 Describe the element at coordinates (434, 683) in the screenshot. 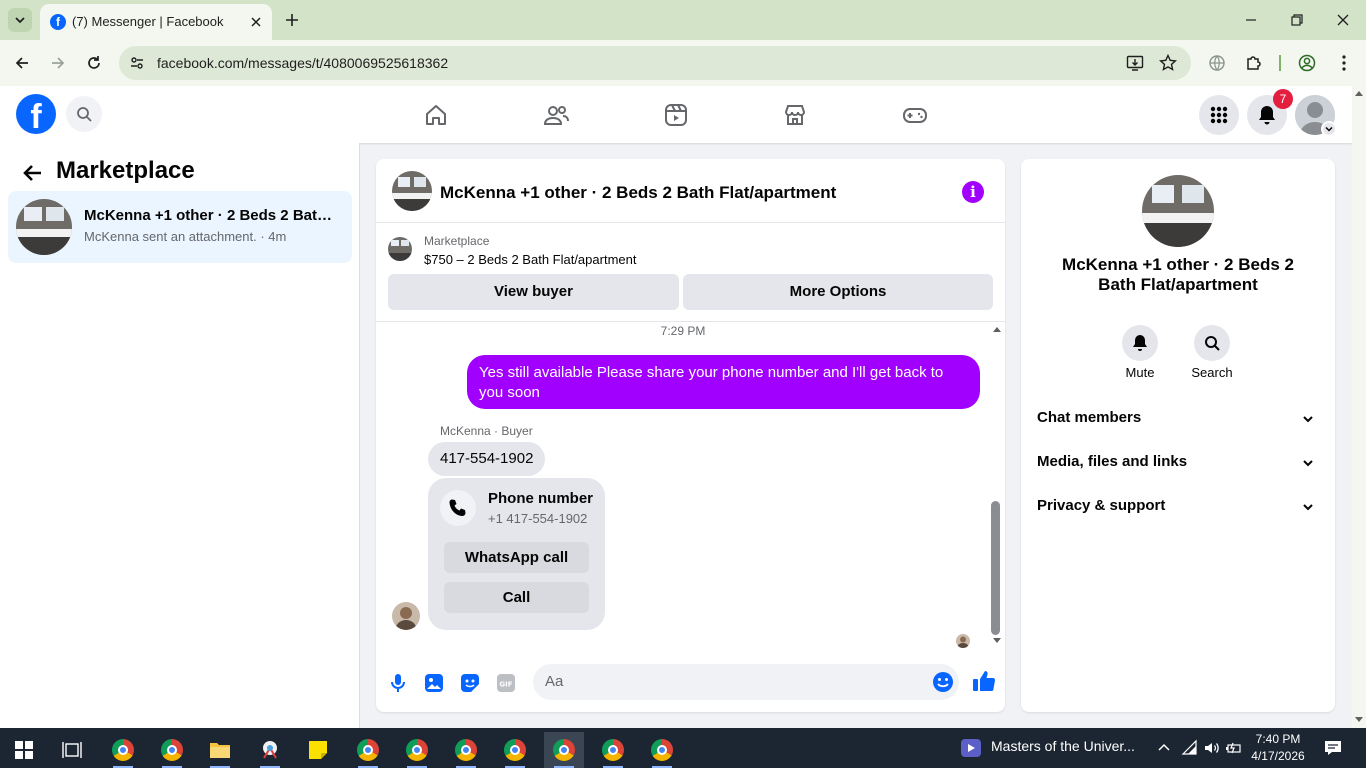

I see `photo-icon` at that location.